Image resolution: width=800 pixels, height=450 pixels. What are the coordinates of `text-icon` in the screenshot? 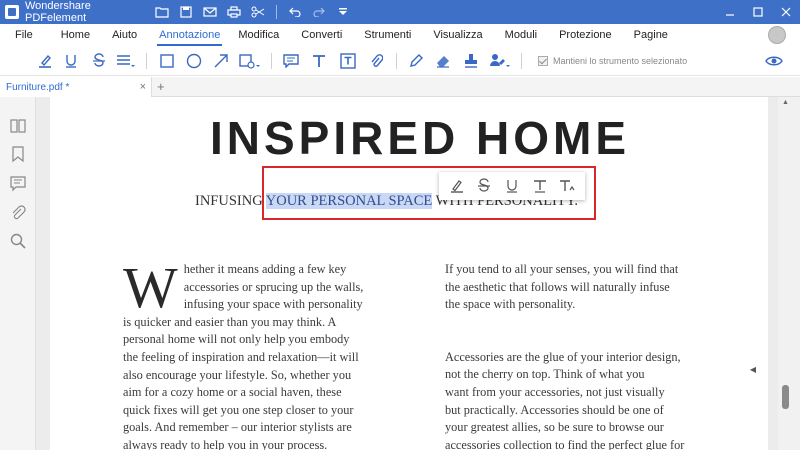 It's located at (319, 61).